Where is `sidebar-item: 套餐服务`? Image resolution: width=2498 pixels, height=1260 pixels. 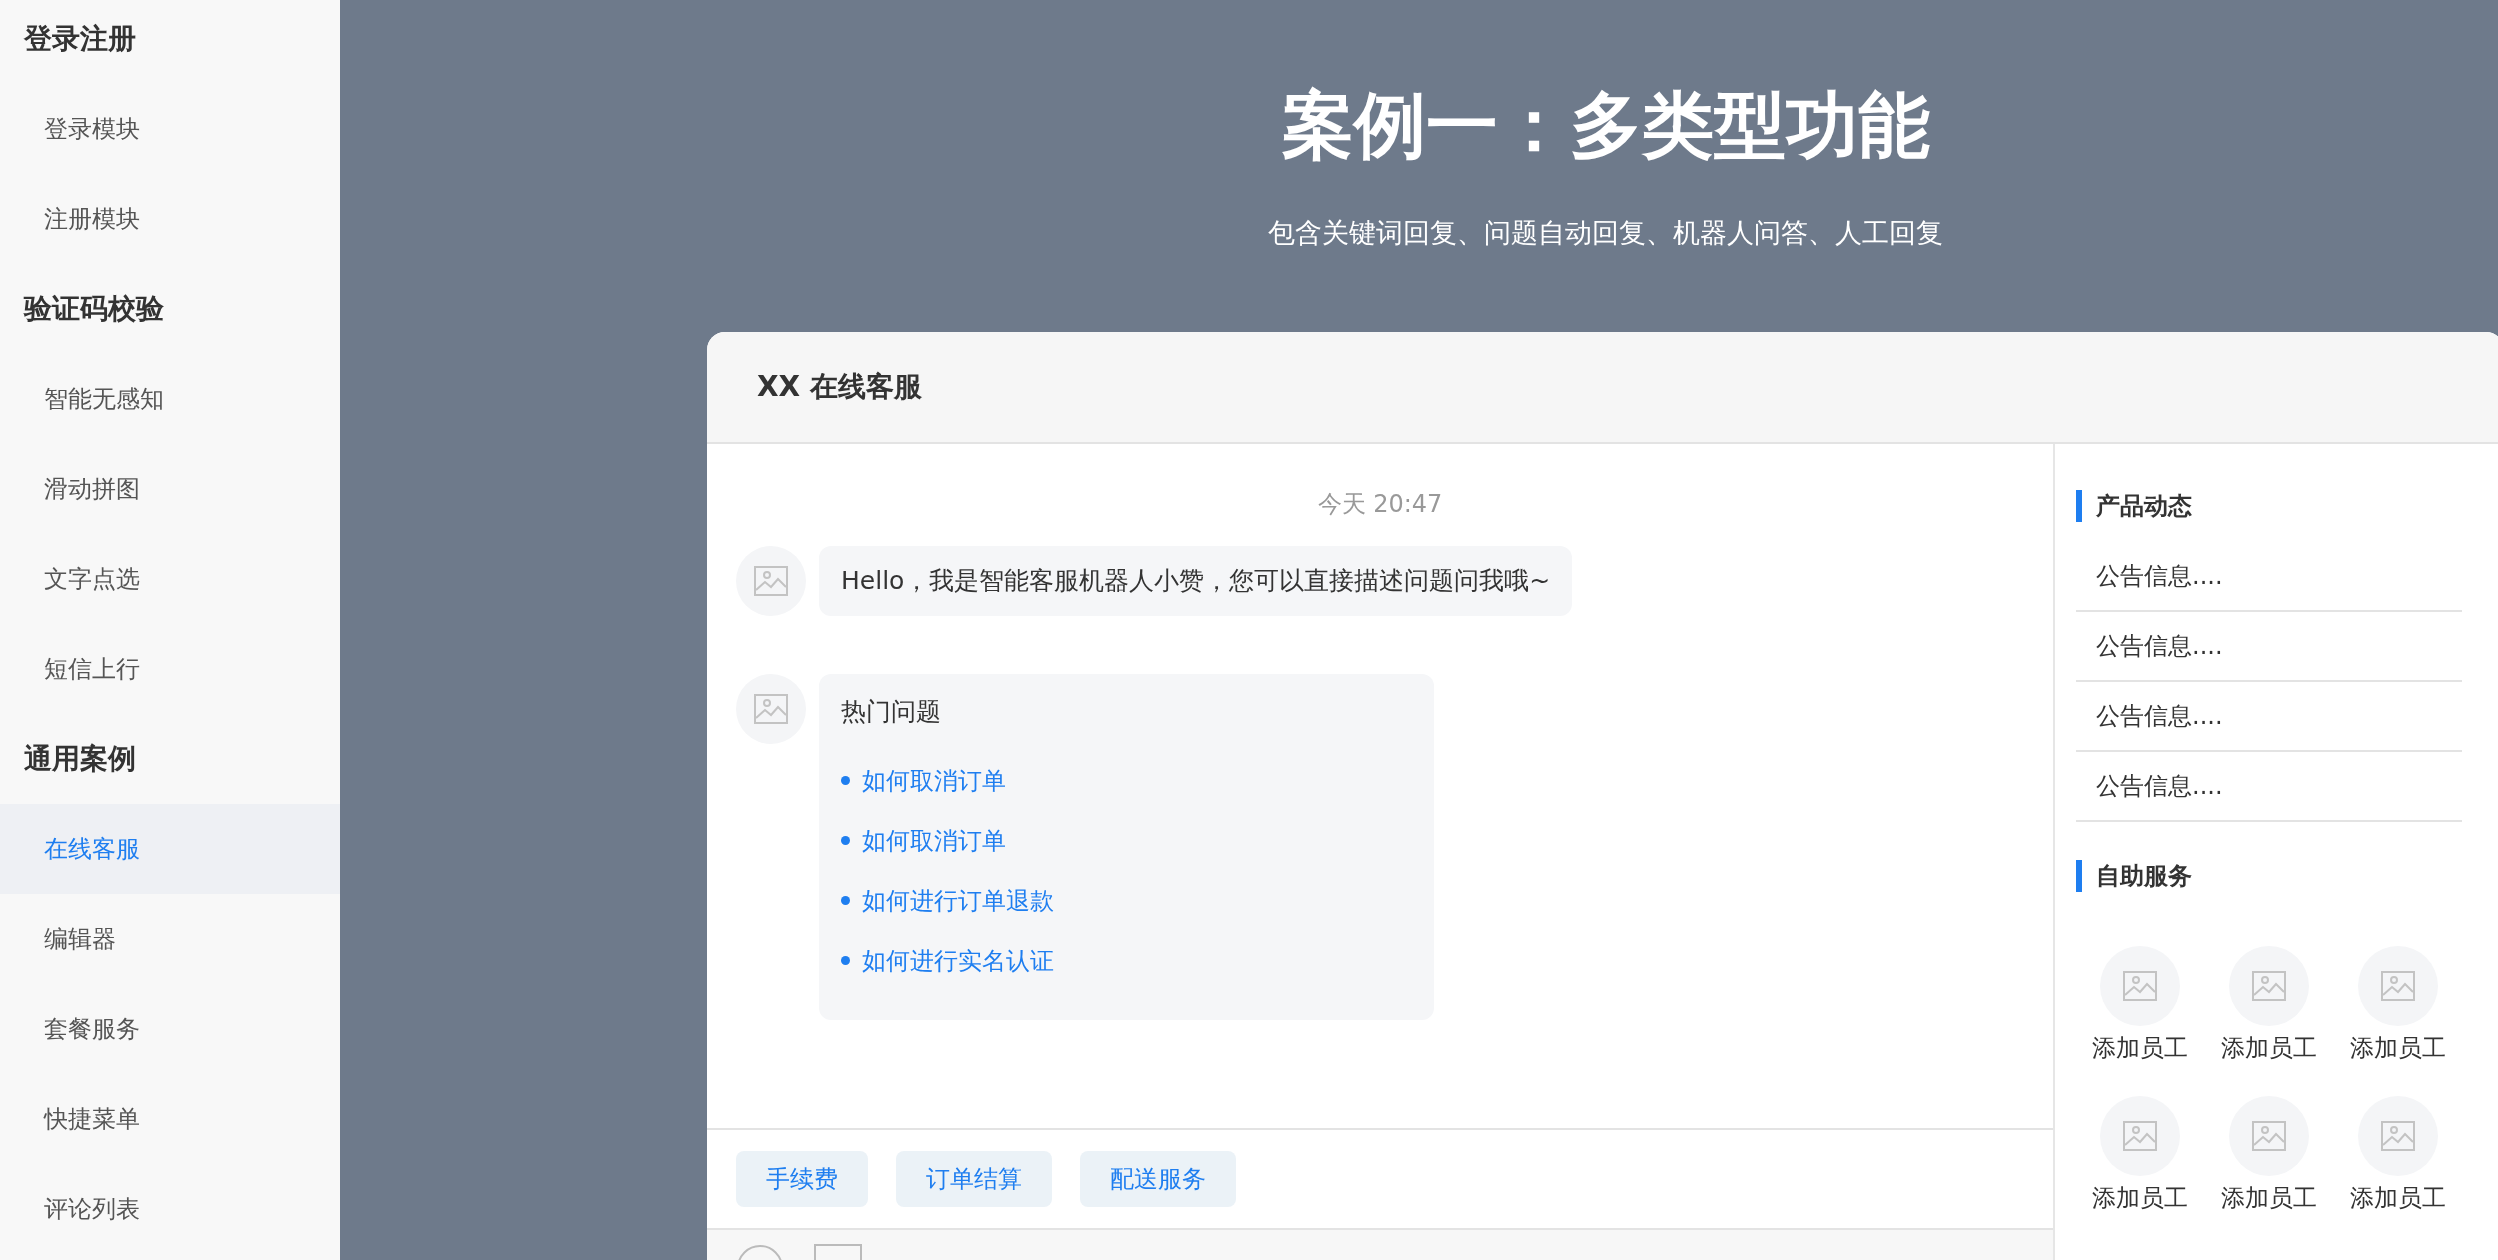 sidebar-item: 套餐服务 is located at coordinates (170, 1029).